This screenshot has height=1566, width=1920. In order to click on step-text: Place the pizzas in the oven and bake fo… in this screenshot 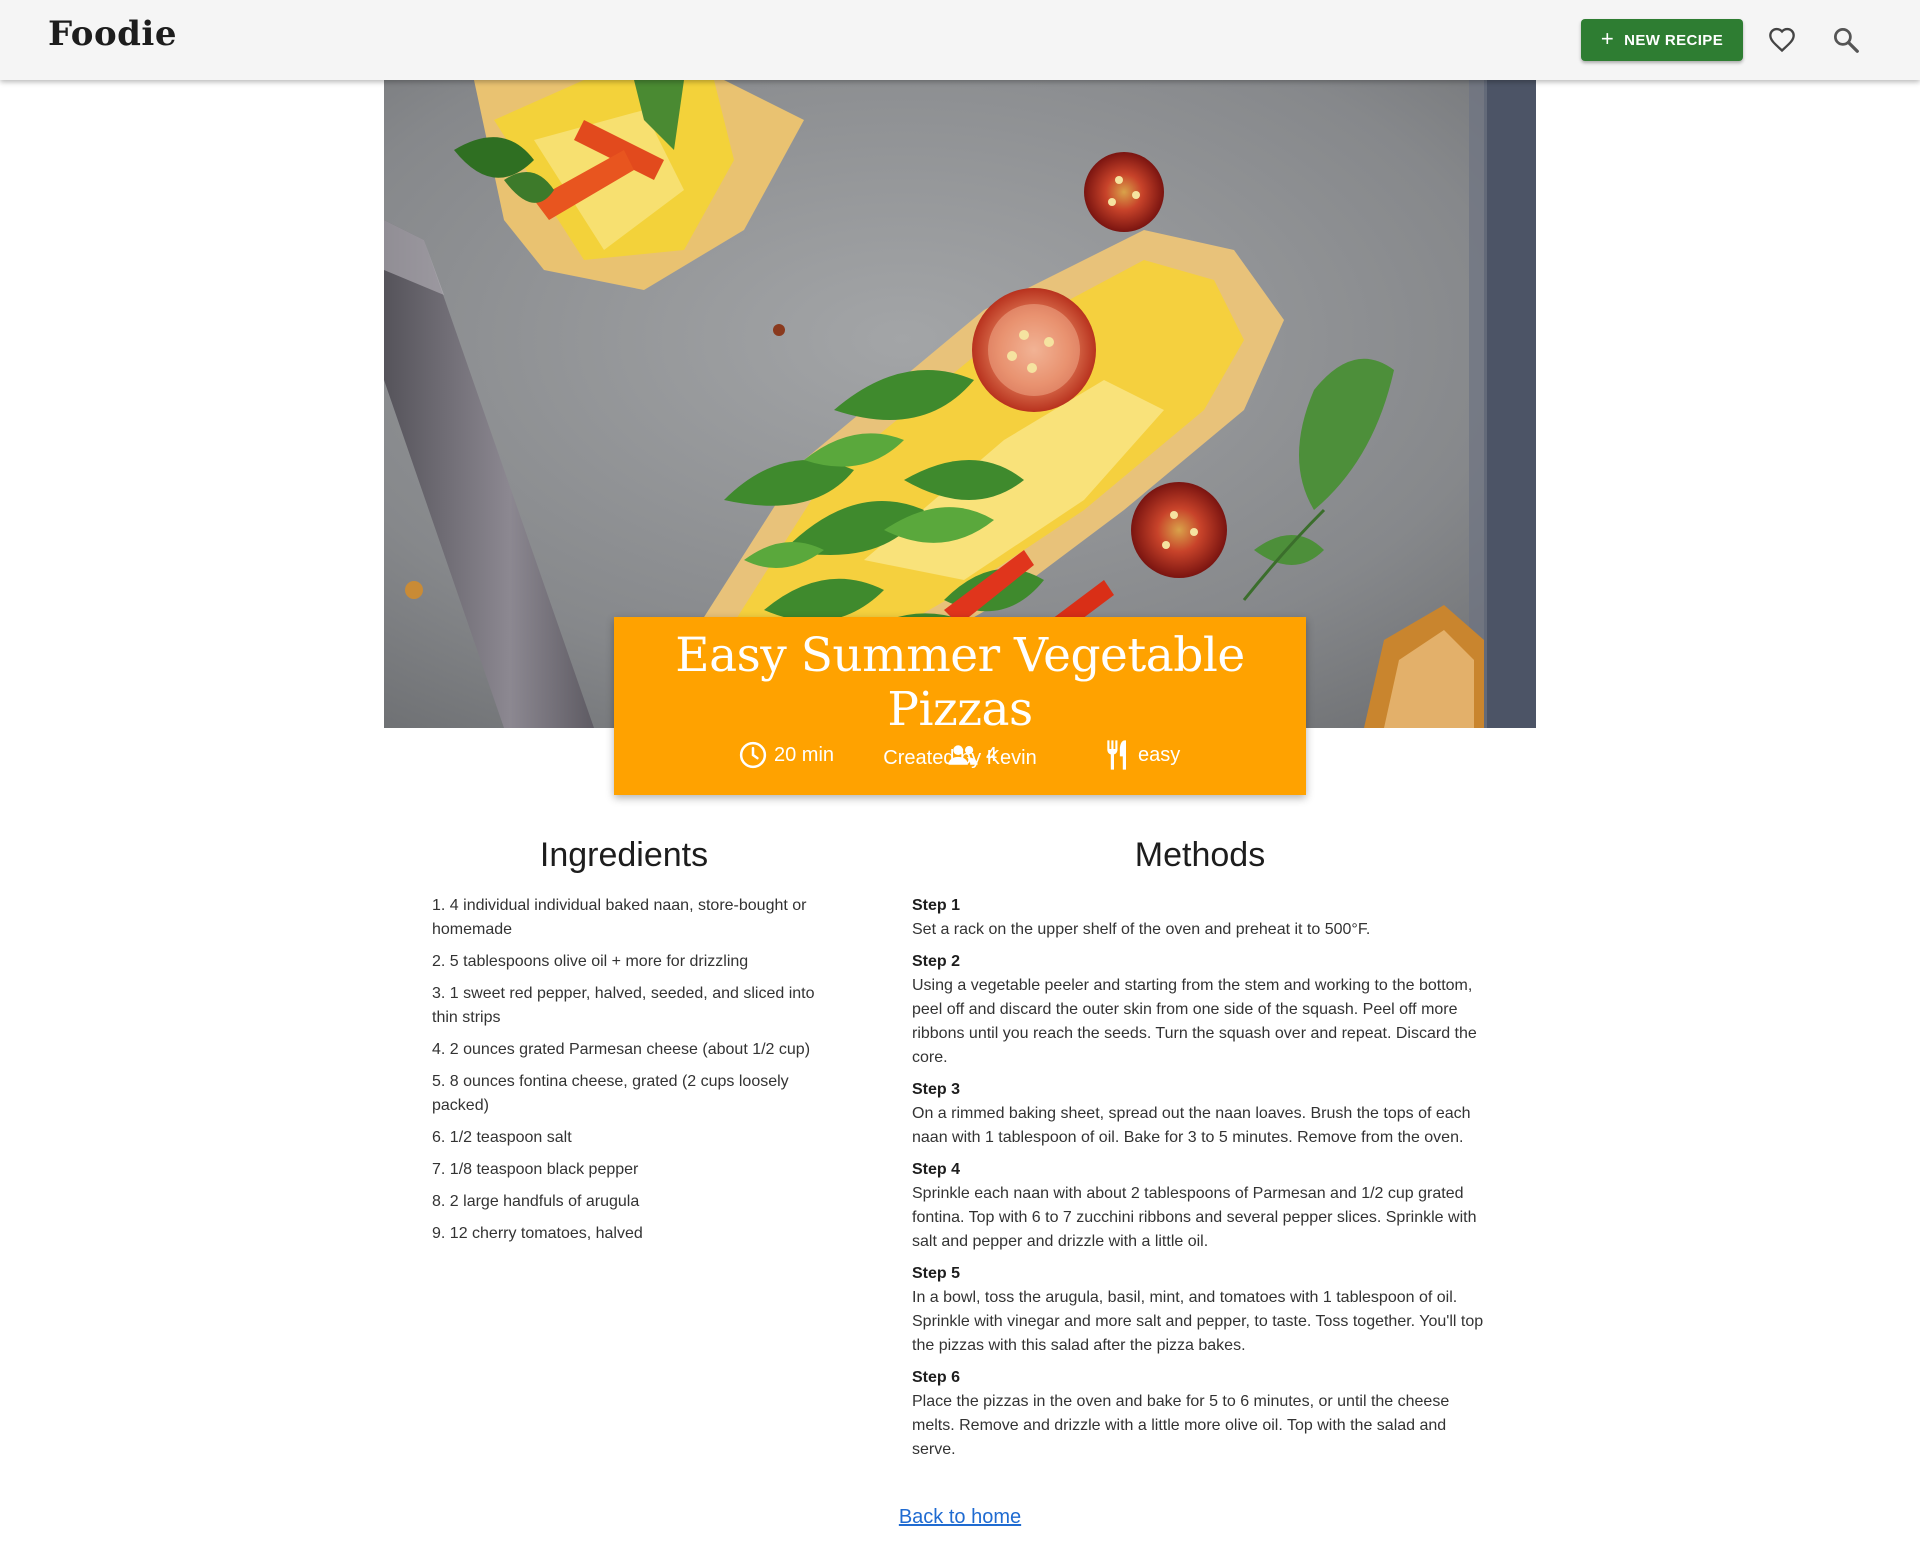, I will do `click(1181, 1425)`.